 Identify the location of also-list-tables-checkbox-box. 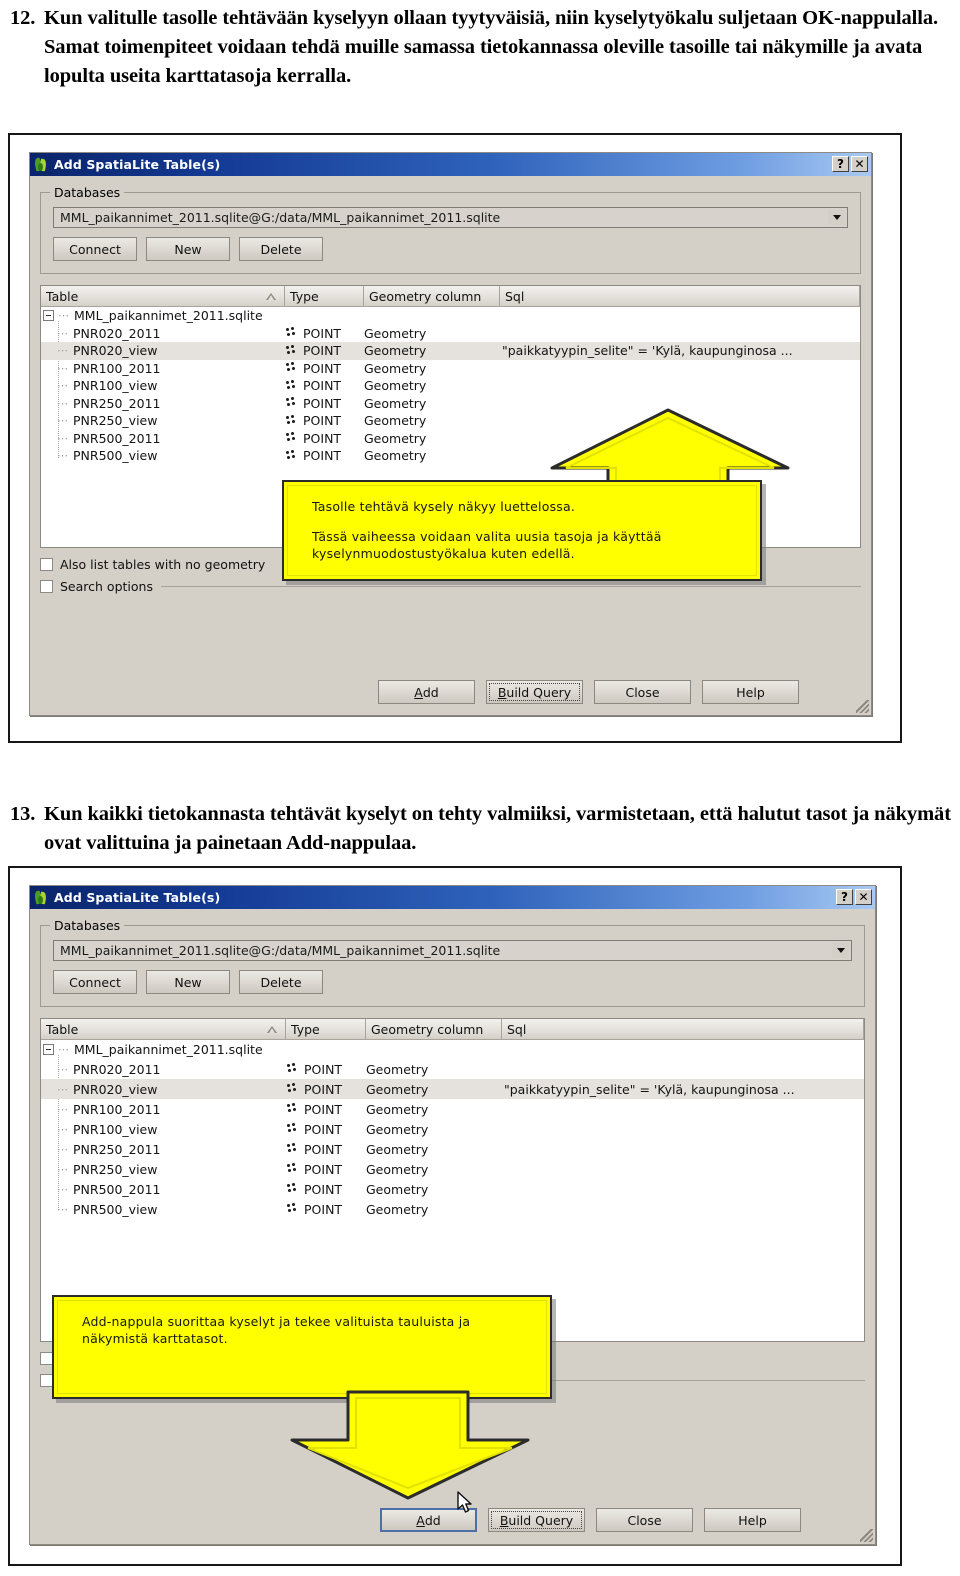
(46, 564).